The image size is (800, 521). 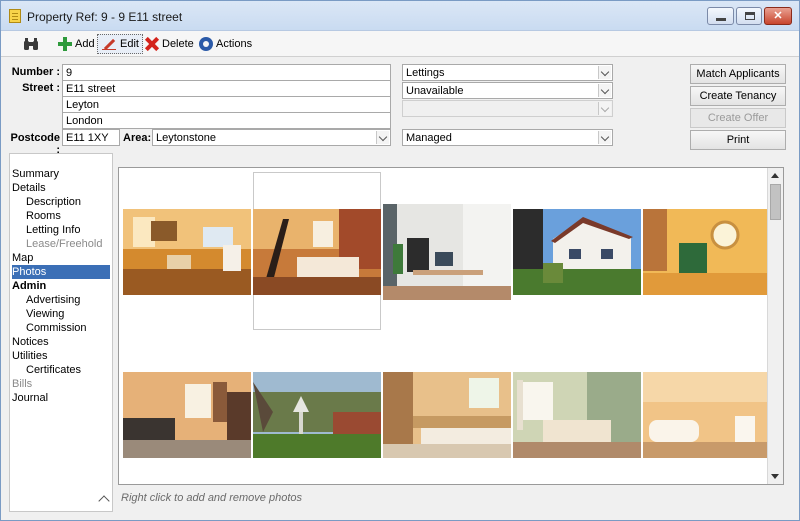 I want to click on binoculars-icon, so click(x=31, y=44).